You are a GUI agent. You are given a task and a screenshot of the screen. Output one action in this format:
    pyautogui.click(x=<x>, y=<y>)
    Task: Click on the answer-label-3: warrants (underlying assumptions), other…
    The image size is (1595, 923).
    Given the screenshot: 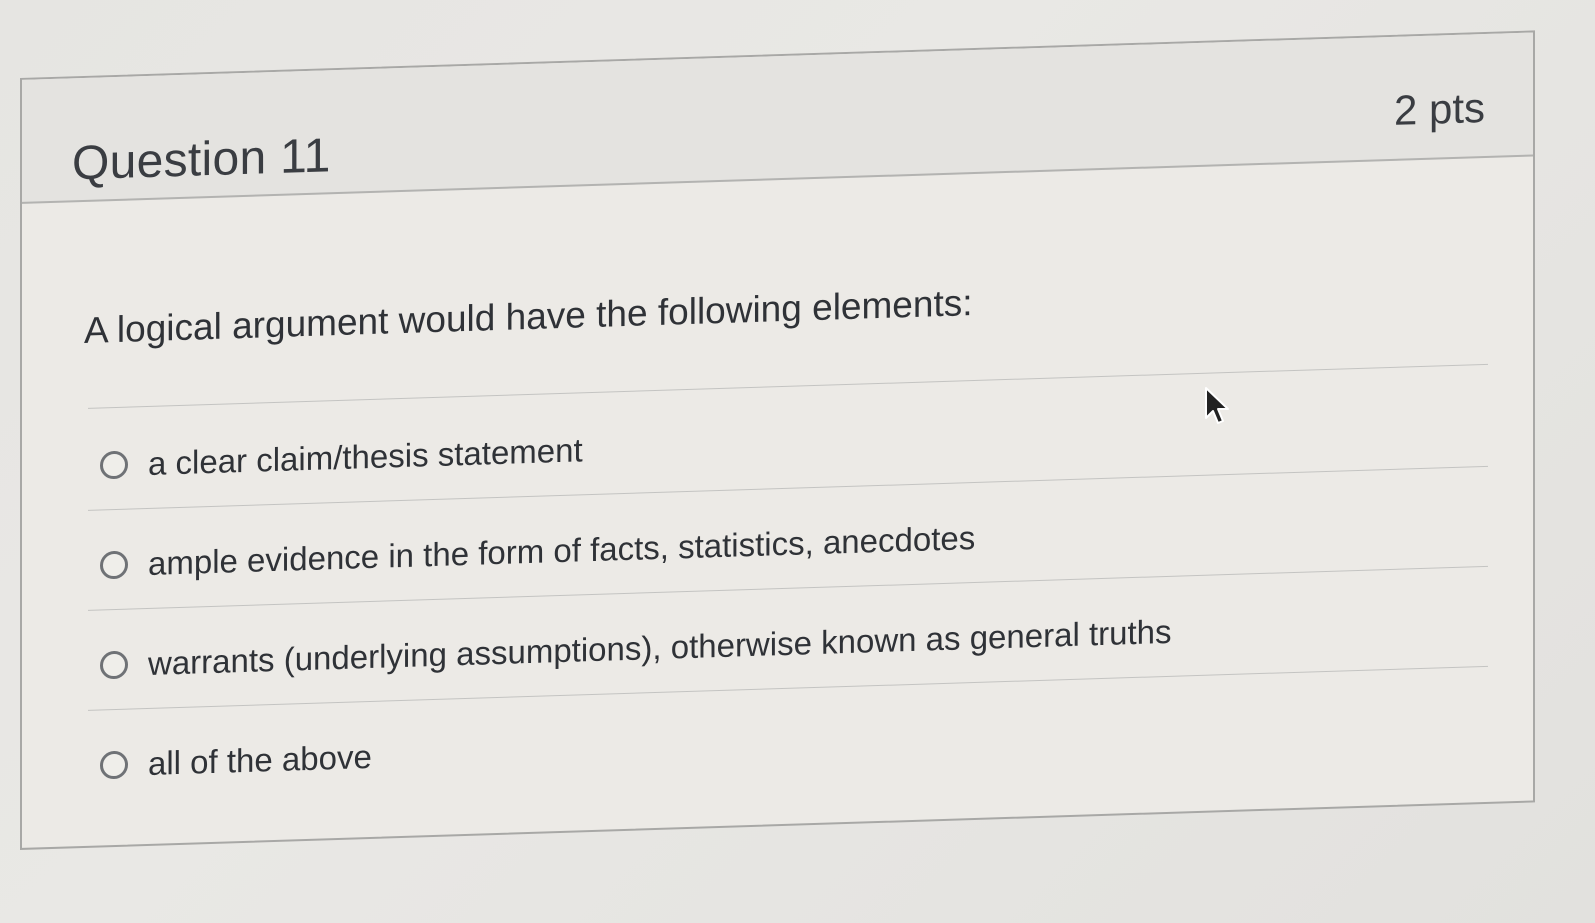 What is the action you would take?
    pyautogui.click(x=660, y=647)
    